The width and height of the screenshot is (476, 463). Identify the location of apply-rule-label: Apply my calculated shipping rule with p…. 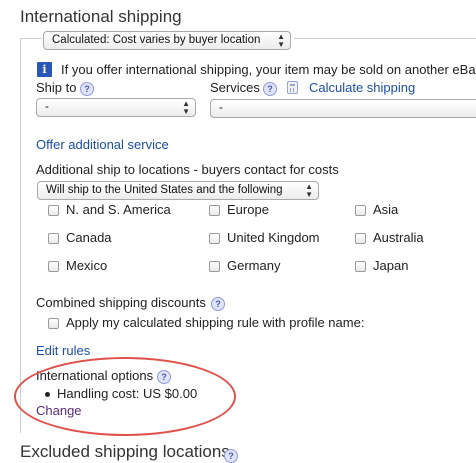
(215, 322).